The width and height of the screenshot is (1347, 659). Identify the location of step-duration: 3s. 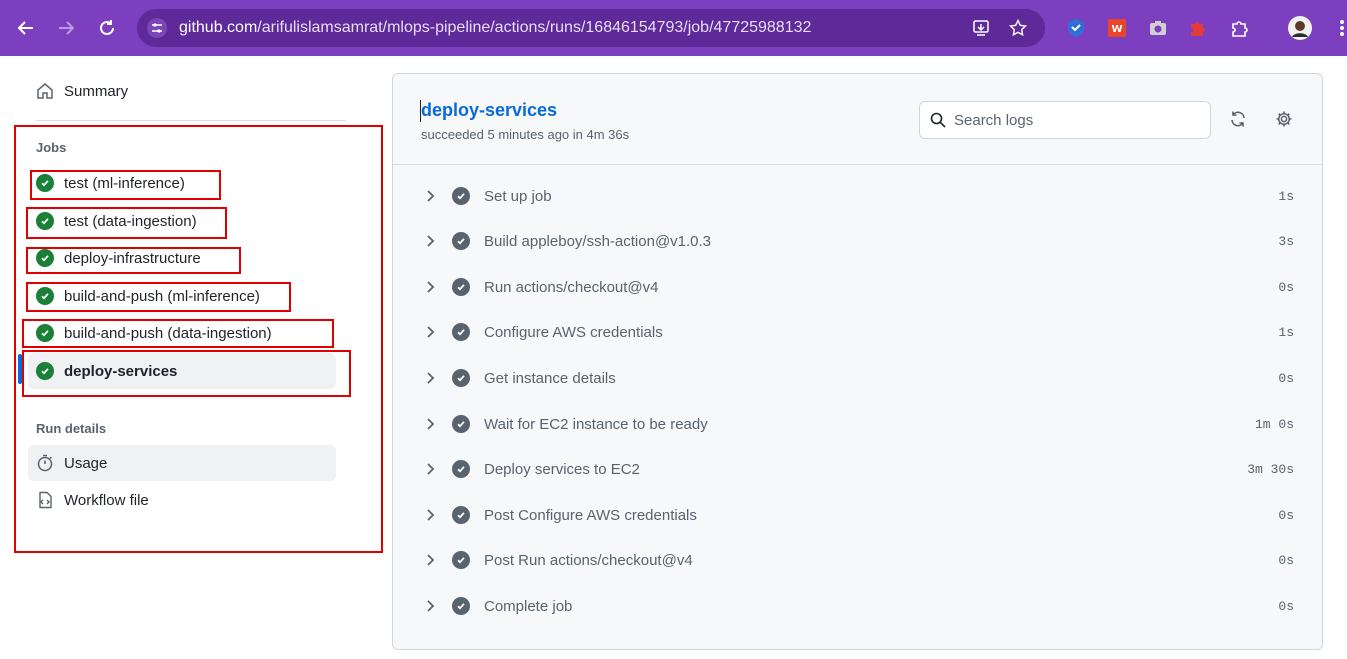
(1286, 241).